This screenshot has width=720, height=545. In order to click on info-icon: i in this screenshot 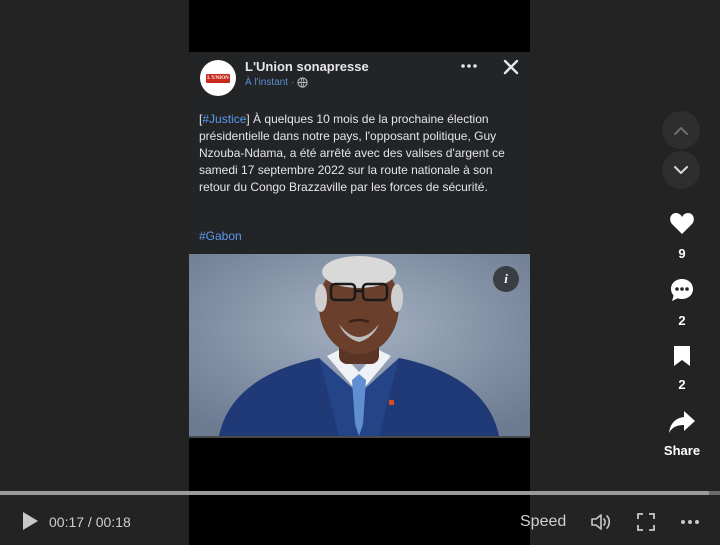, I will do `click(506, 279)`.